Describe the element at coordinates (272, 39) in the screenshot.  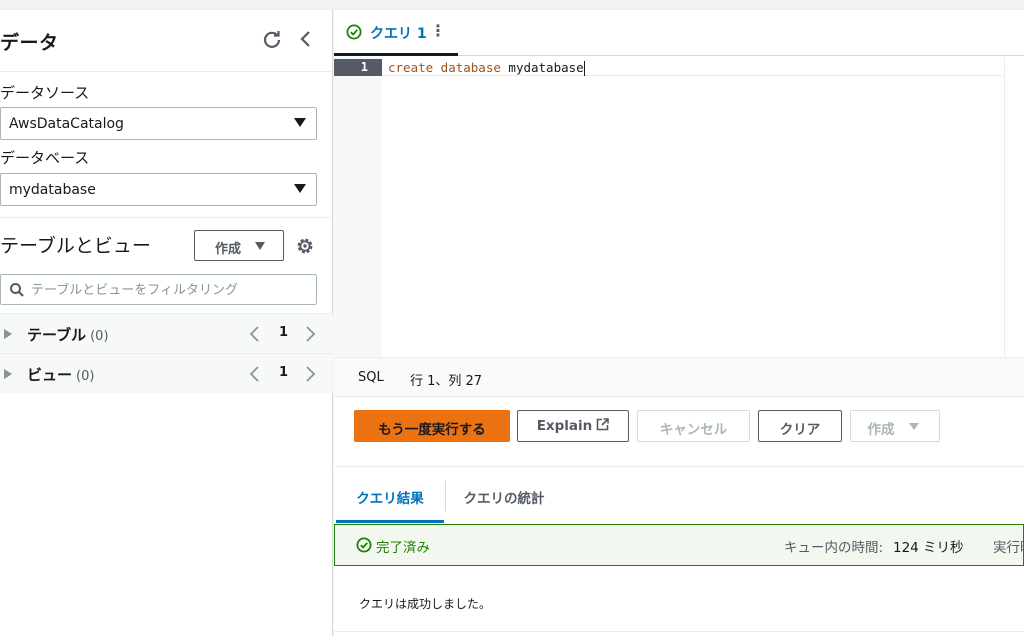
I see `refresh-icon` at that location.